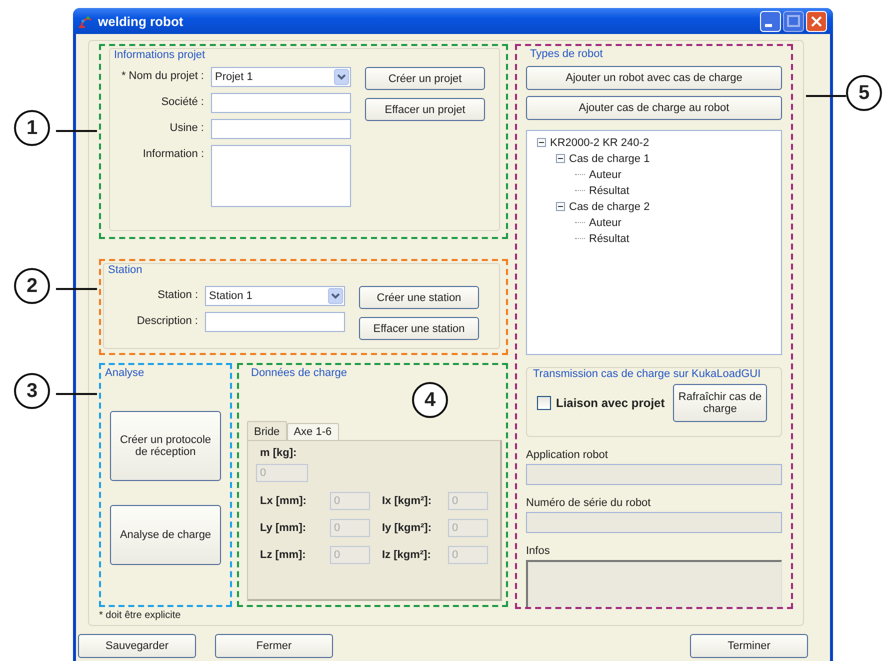  Describe the element at coordinates (182, 101) in the screenshot. I see `field-label: Société :` at that location.